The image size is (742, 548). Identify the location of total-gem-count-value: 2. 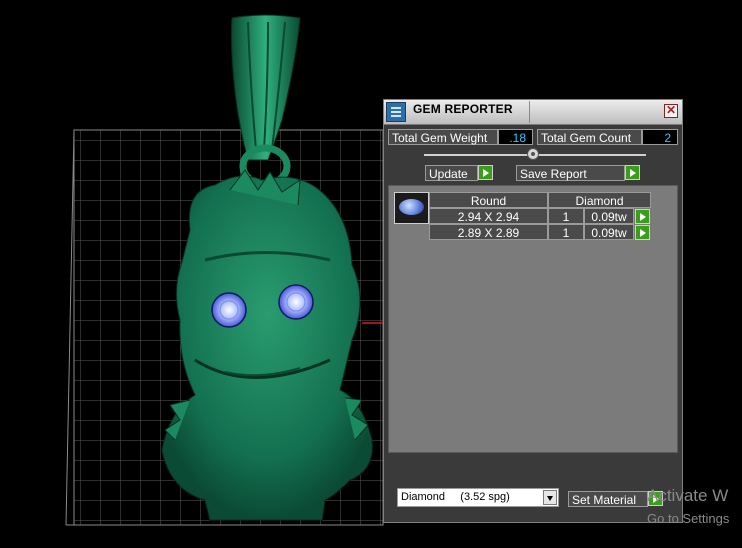
(660, 137).